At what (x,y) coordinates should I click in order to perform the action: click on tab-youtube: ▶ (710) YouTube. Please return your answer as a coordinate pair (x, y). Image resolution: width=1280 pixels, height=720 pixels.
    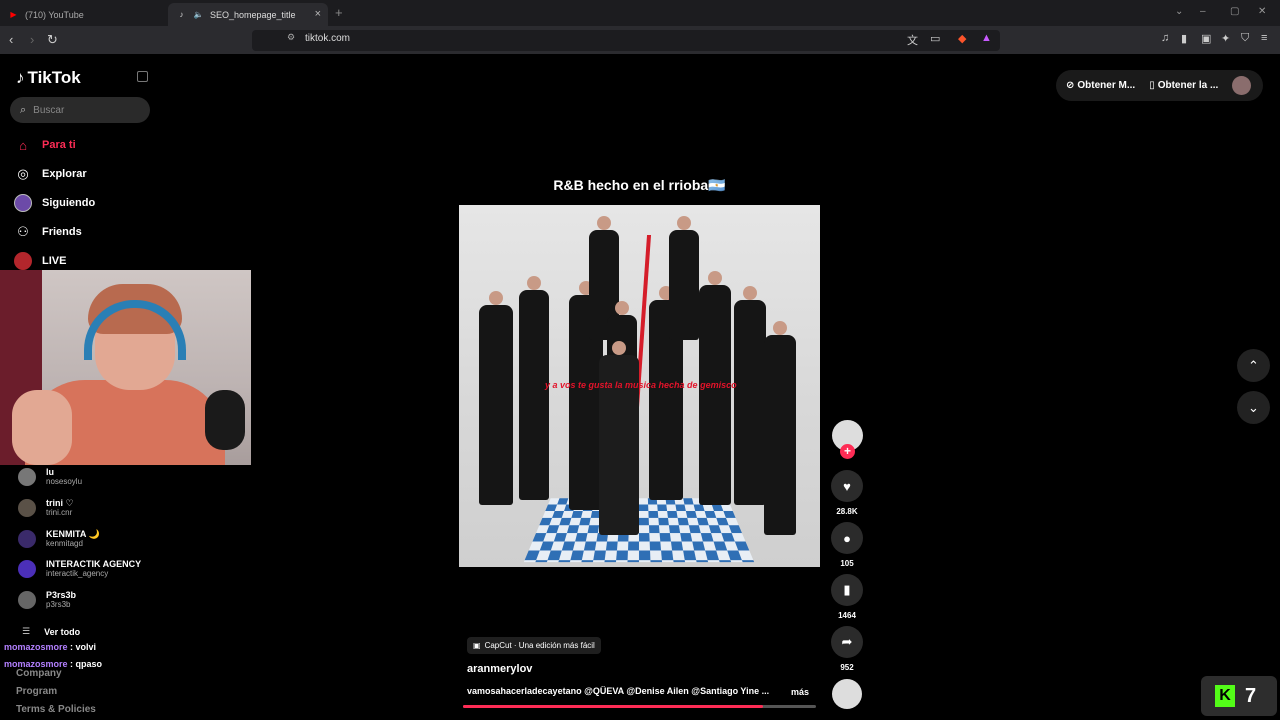
    Looking at the image, I should click on (84, 14).